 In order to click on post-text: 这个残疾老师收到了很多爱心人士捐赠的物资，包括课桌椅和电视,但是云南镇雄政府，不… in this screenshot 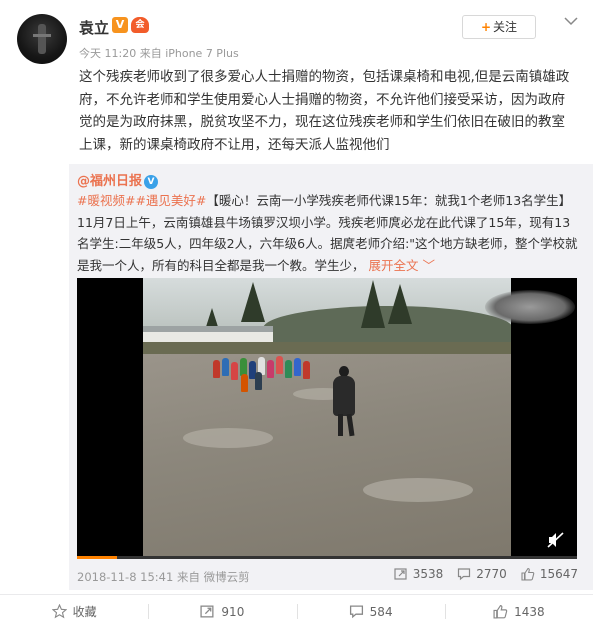, I will do `click(324, 111)`.